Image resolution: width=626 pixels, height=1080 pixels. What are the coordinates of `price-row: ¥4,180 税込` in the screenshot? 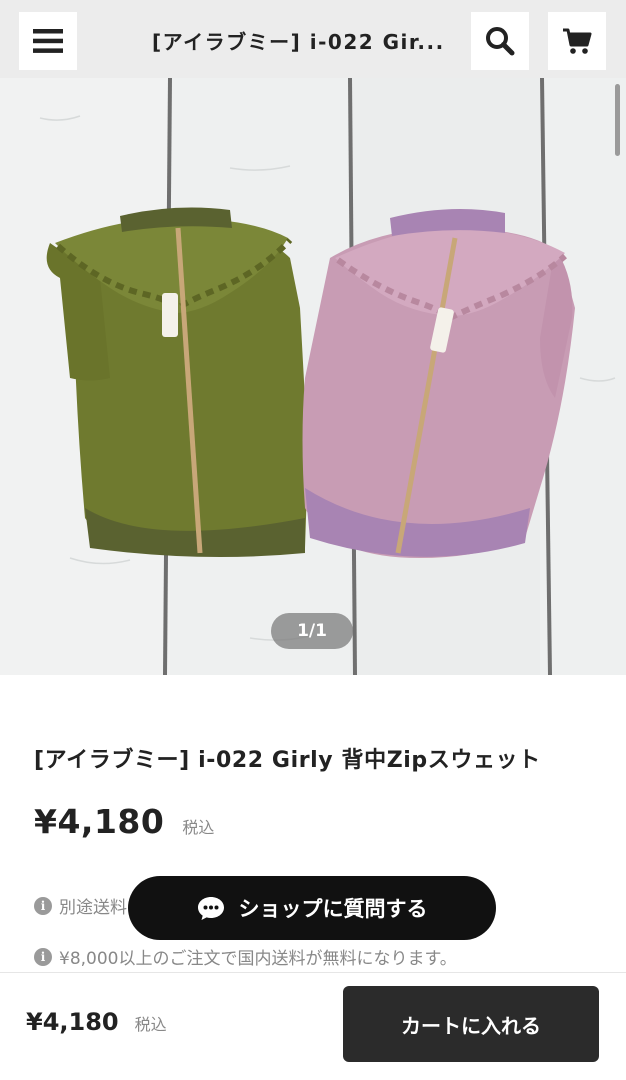 It's located at (124, 821).